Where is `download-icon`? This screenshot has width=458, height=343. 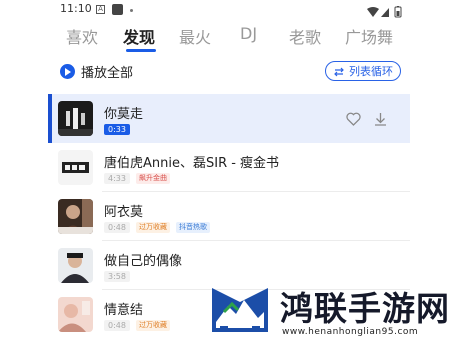 download-icon is located at coordinates (380, 120).